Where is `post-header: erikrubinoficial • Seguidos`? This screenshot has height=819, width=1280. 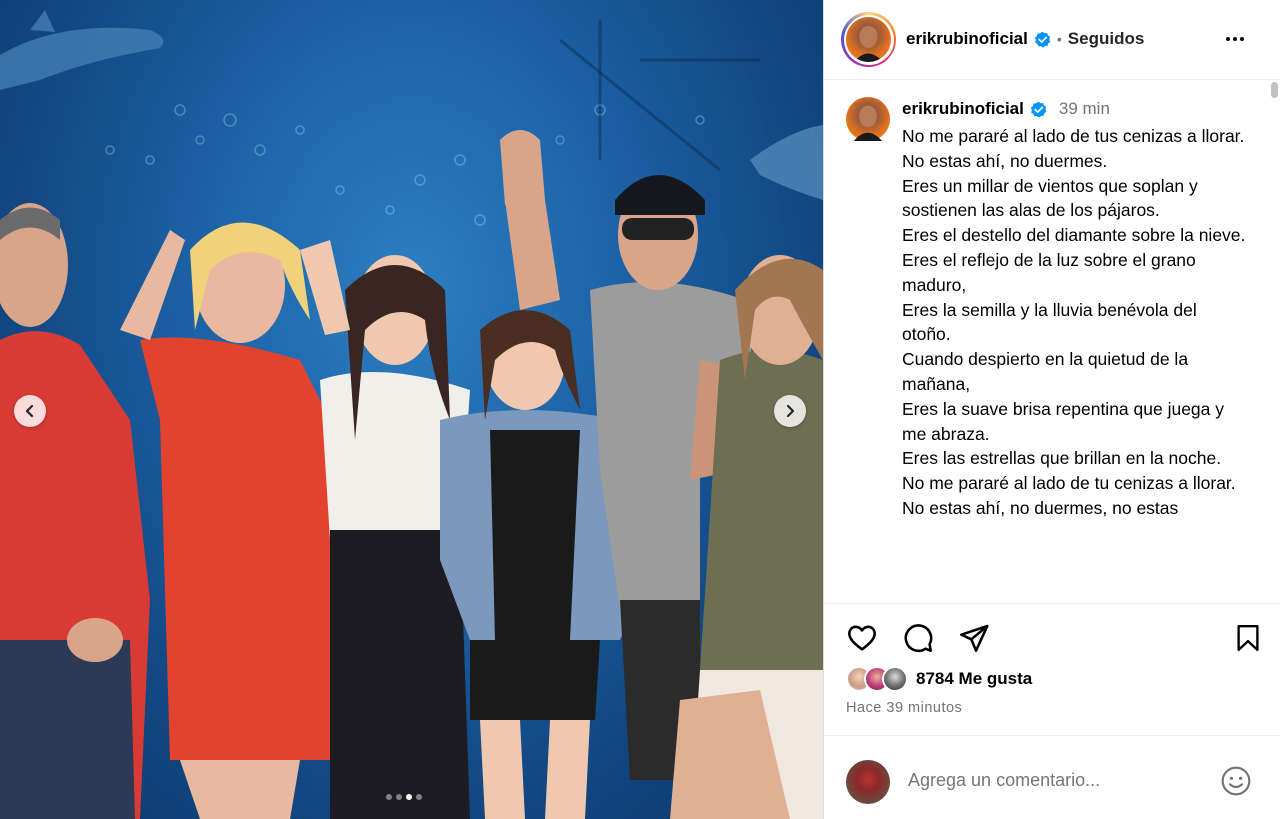
post-header: erikrubinoficial • Seguidos is located at coordinates (1052, 40).